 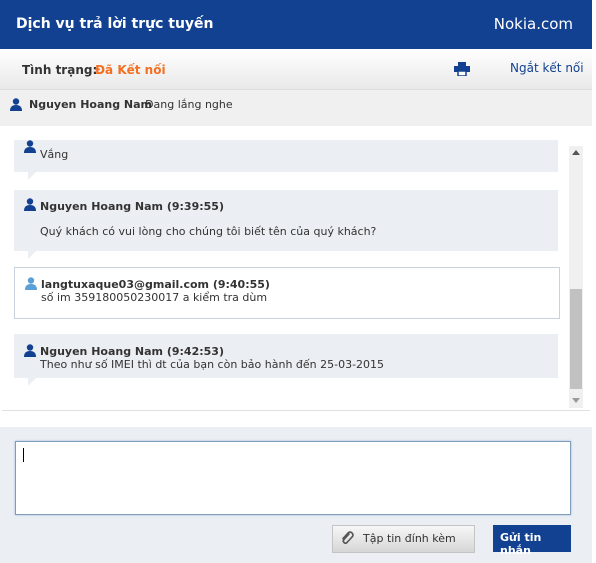 What do you see at coordinates (576, 152) in the screenshot?
I see `scroll-up-arrow-icon` at bounding box center [576, 152].